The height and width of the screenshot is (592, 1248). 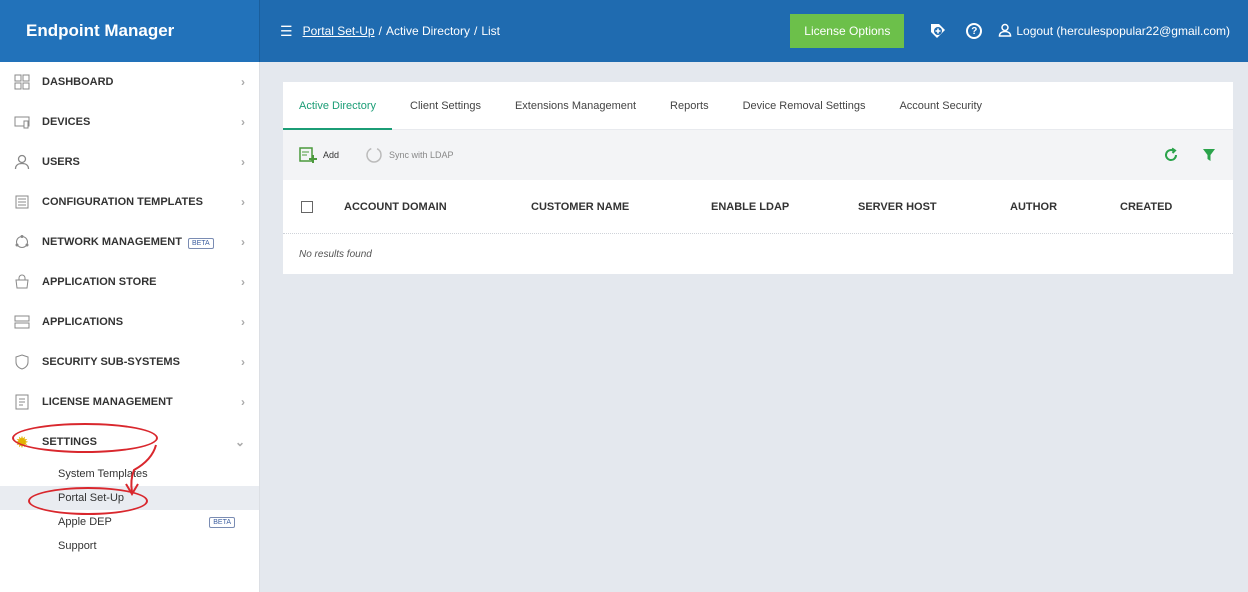 I want to click on sidebar-item-label: NETWORK MANAGEMENT BETA, so click(x=141, y=242).